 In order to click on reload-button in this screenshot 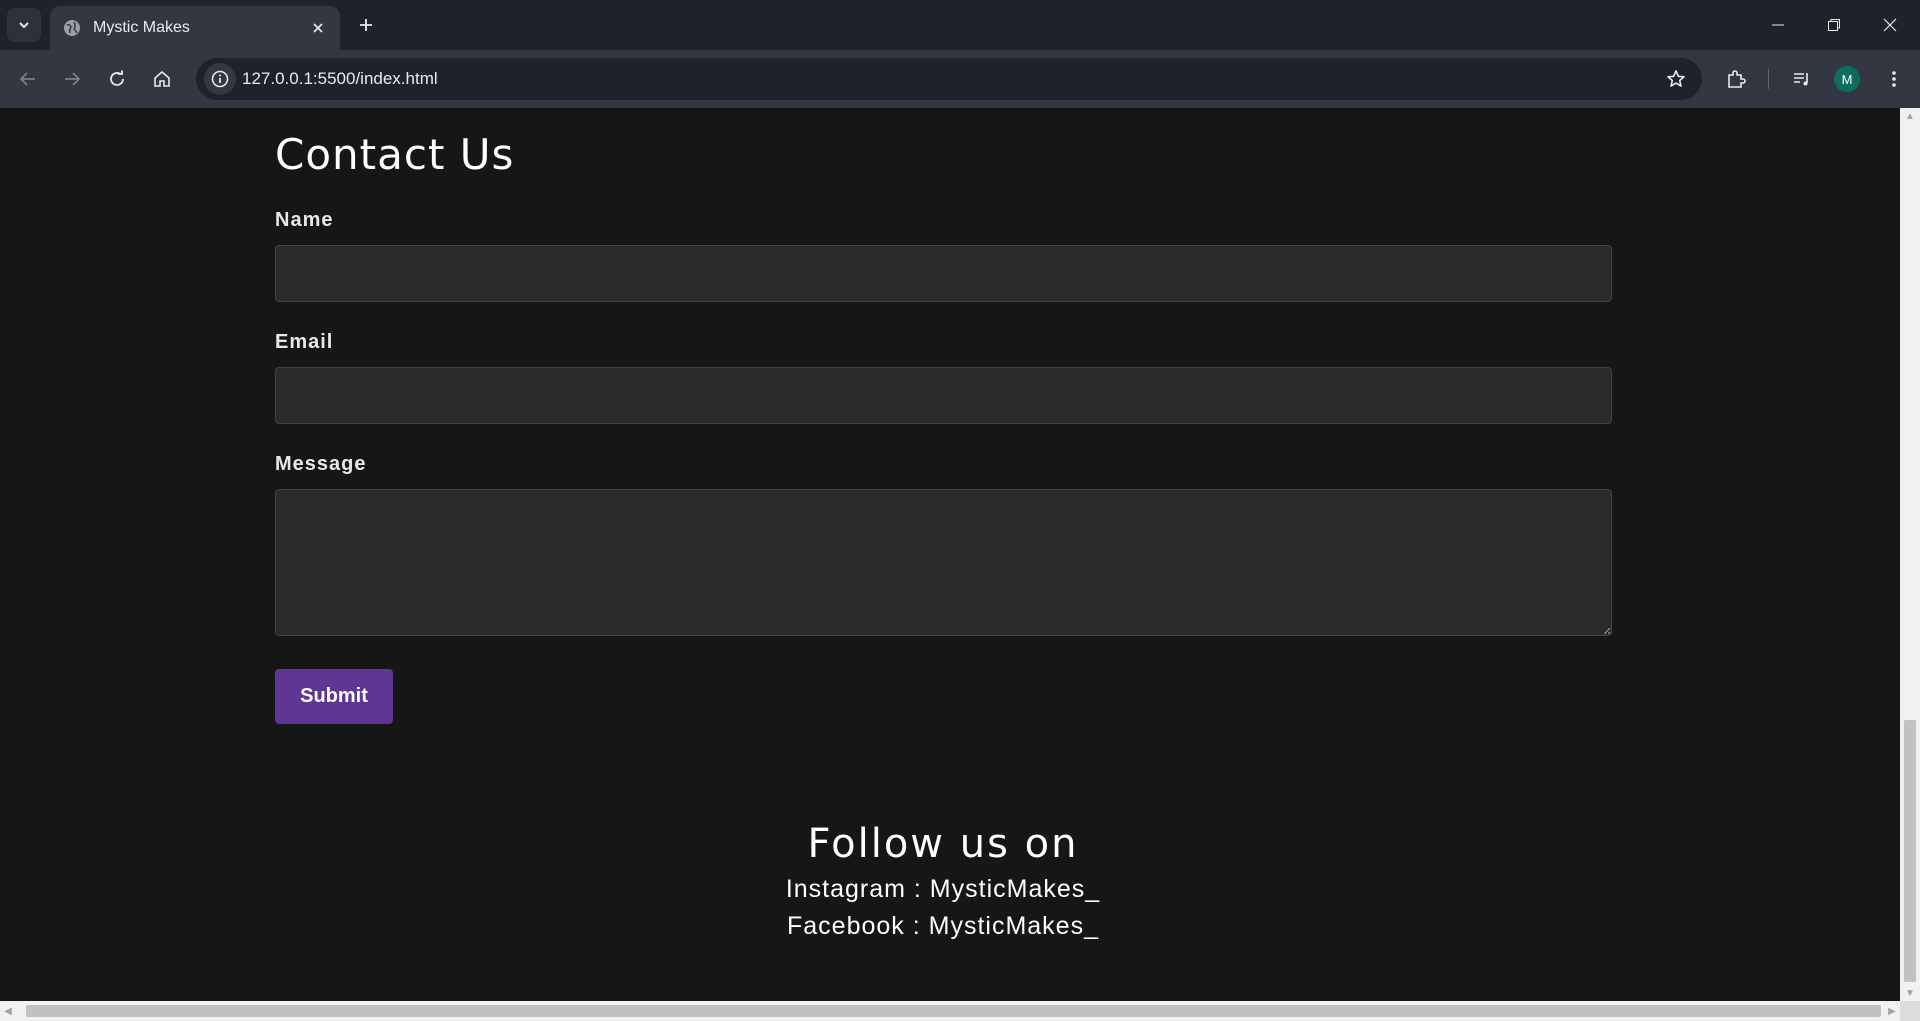, I will do `click(117, 79)`.